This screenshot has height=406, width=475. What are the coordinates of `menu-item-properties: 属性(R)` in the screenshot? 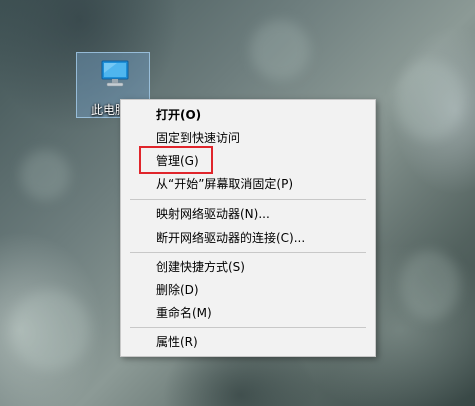 It's located at (177, 342).